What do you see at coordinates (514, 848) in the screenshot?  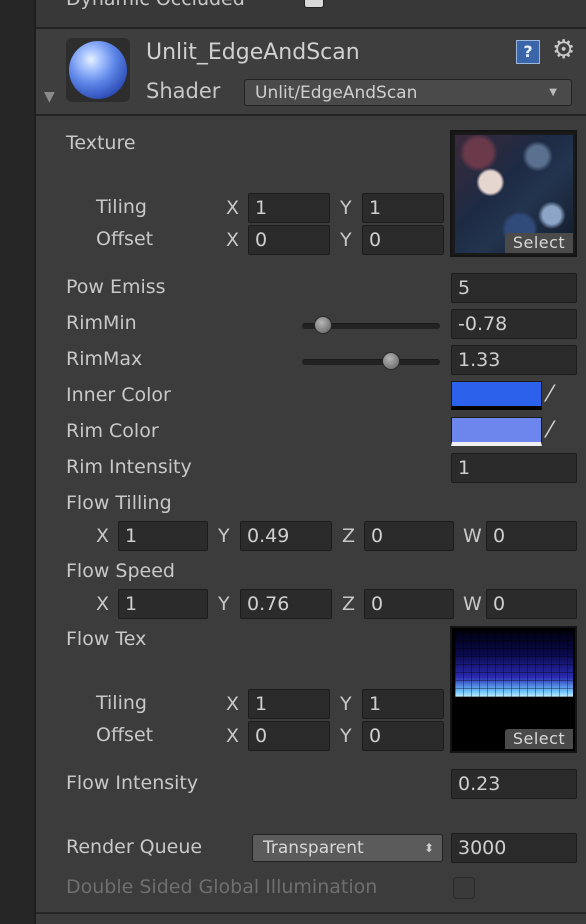 I see `render-queue-field: 3000` at bounding box center [514, 848].